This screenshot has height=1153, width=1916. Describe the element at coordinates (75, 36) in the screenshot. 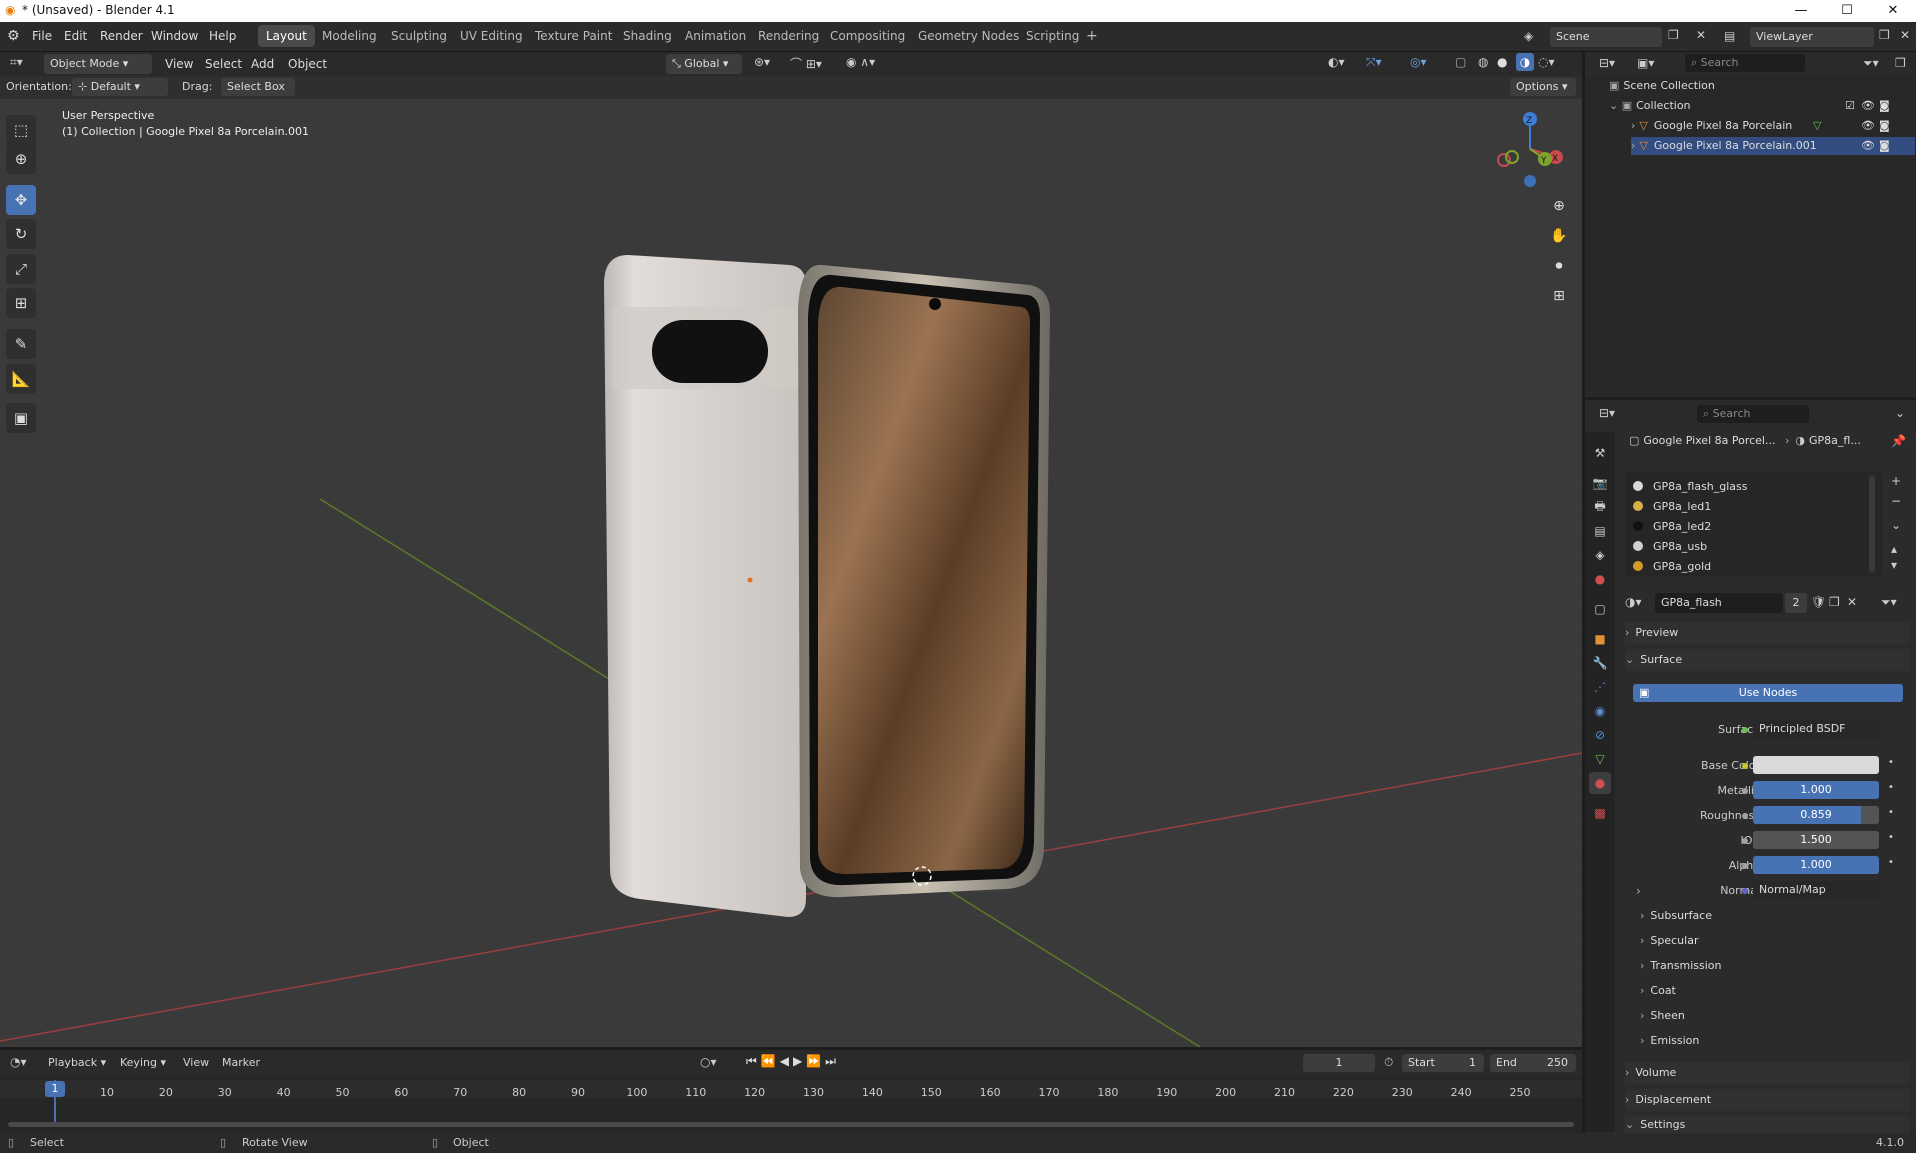

I see `menu-edit: Edit` at that location.